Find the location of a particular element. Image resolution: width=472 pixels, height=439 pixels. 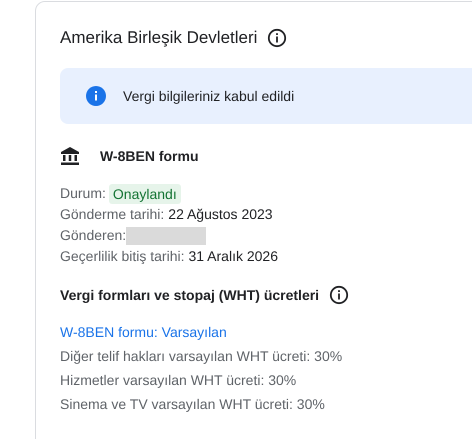

status-badge: Onaylandı is located at coordinates (144, 194).